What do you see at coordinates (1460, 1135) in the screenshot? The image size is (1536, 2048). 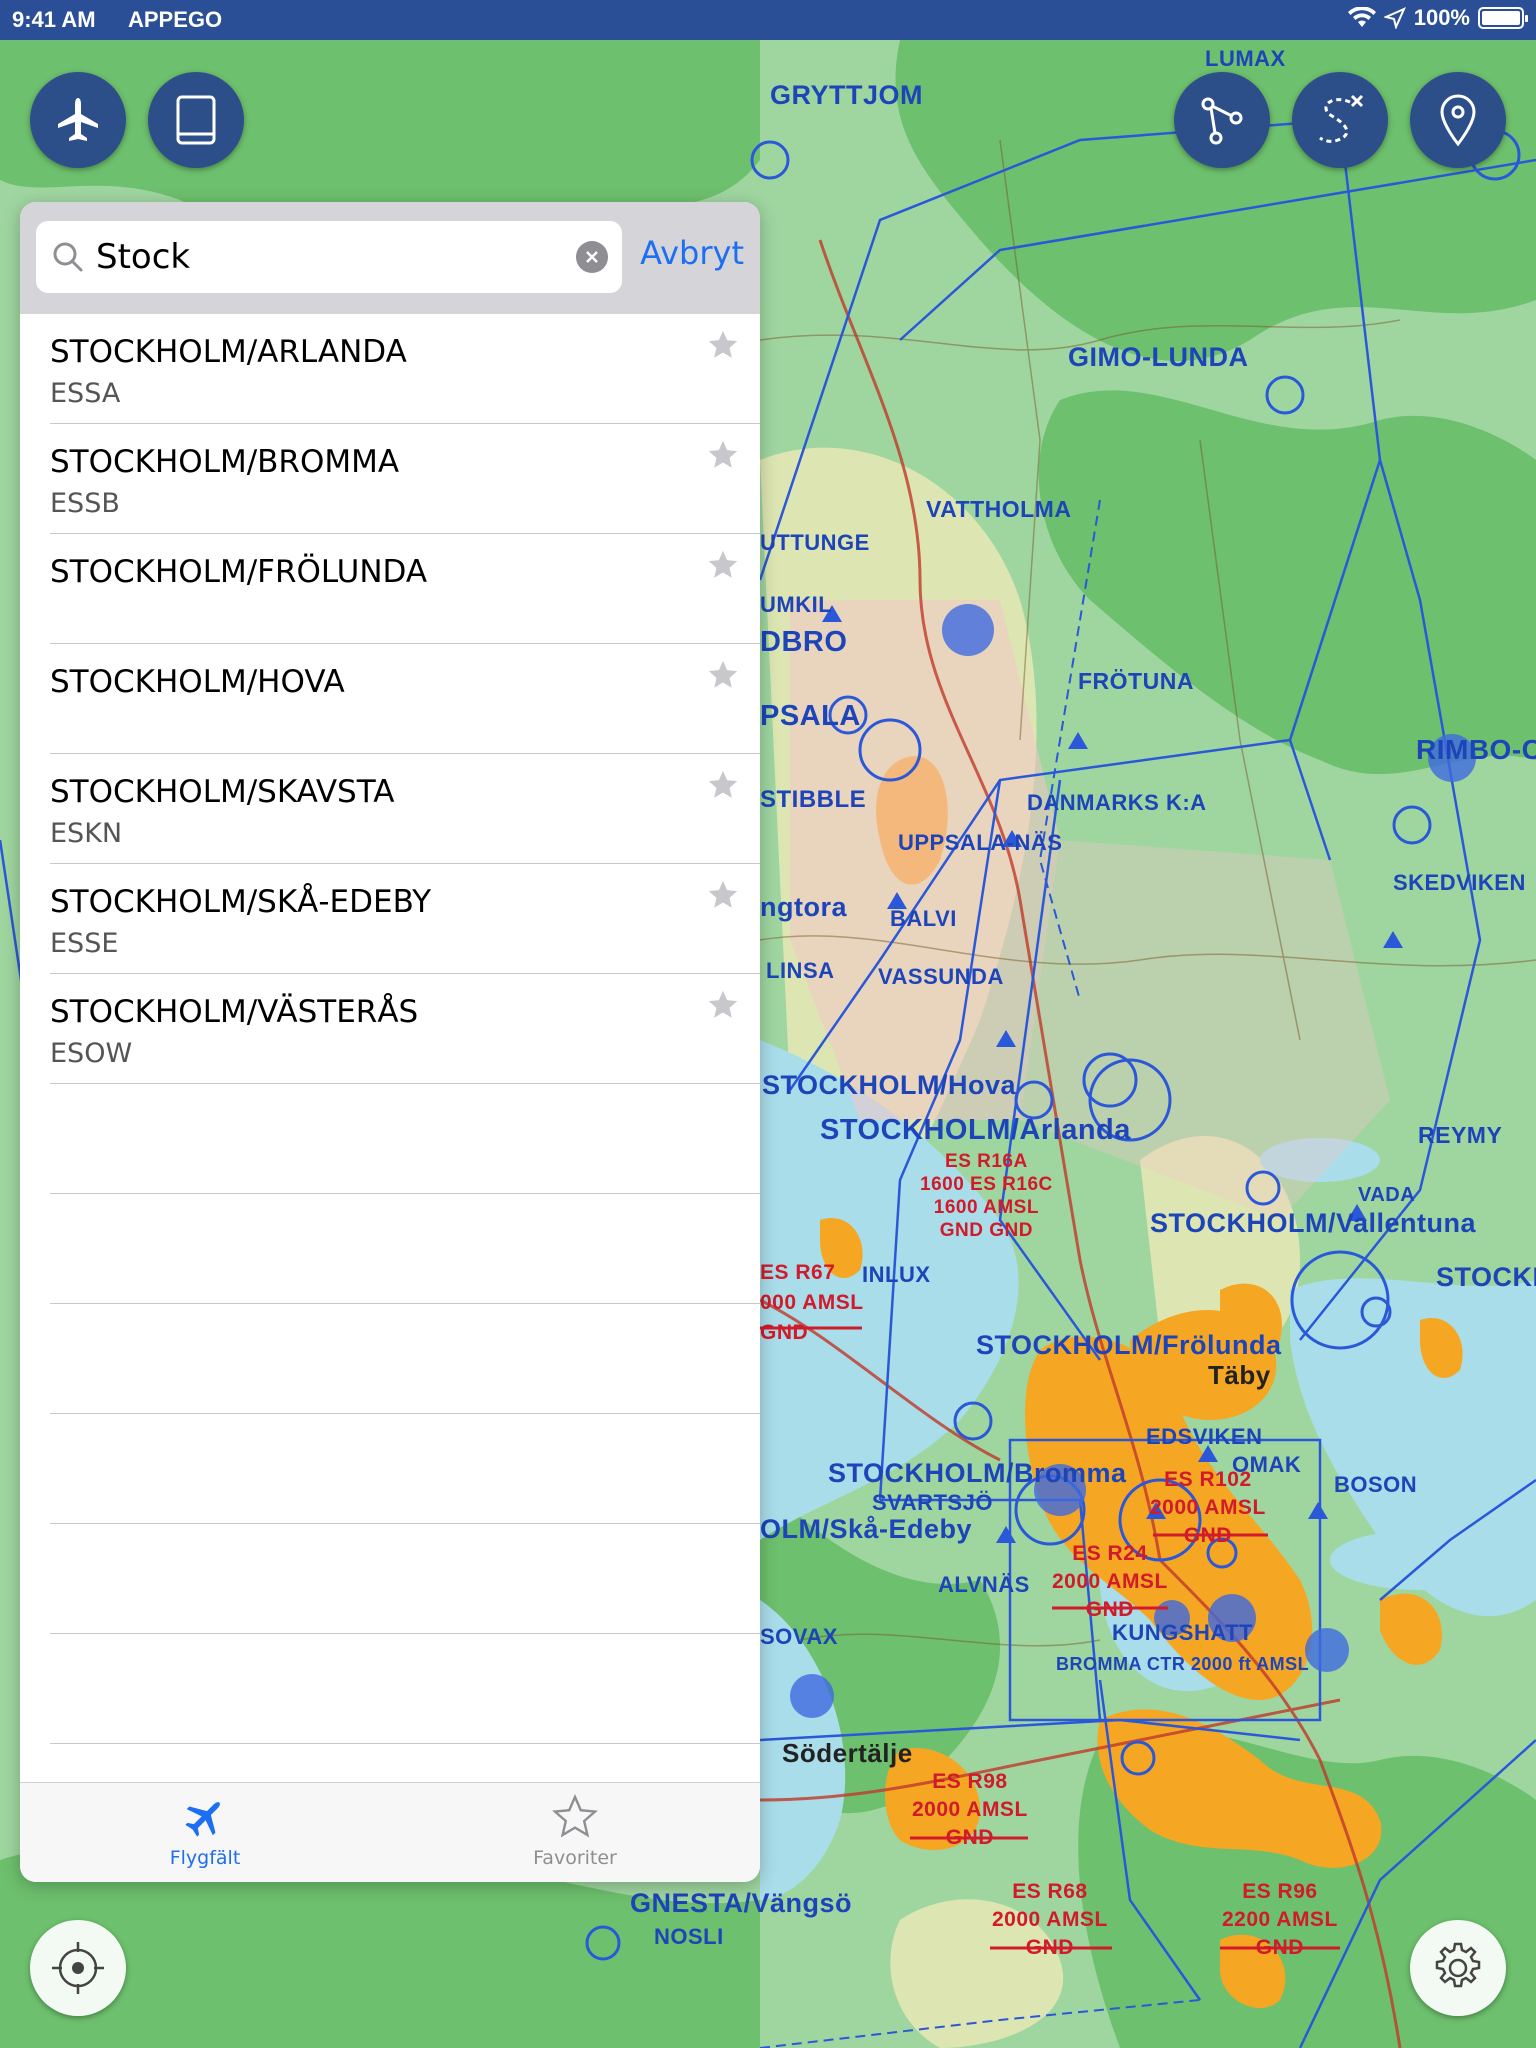 I see `map-label-reymy: REYMY` at bounding box center [1460, 1135].